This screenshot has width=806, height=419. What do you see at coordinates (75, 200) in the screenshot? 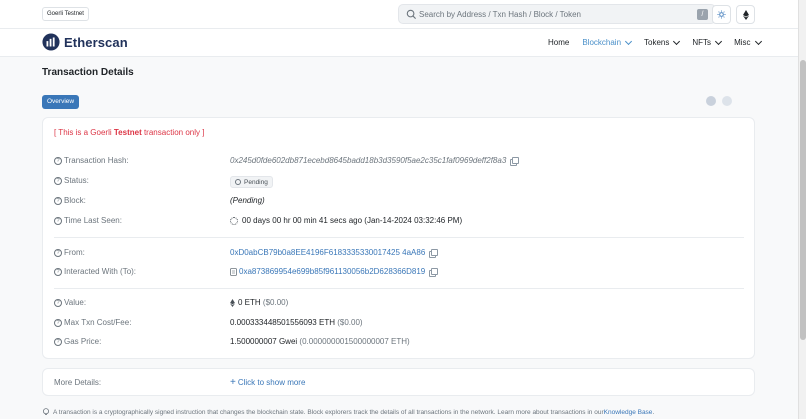
I see `label-block: Block:` at bounding box center [75, 200].